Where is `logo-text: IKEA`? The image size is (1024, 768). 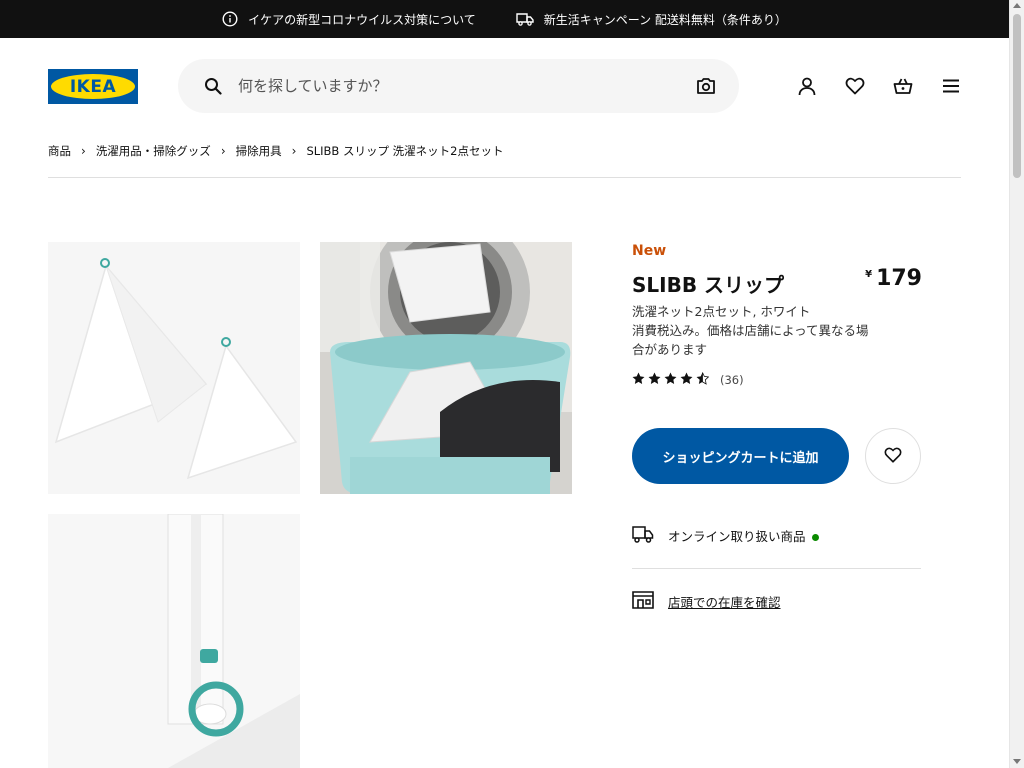 logo-text: IKEA is located at coordinates (93, 86).